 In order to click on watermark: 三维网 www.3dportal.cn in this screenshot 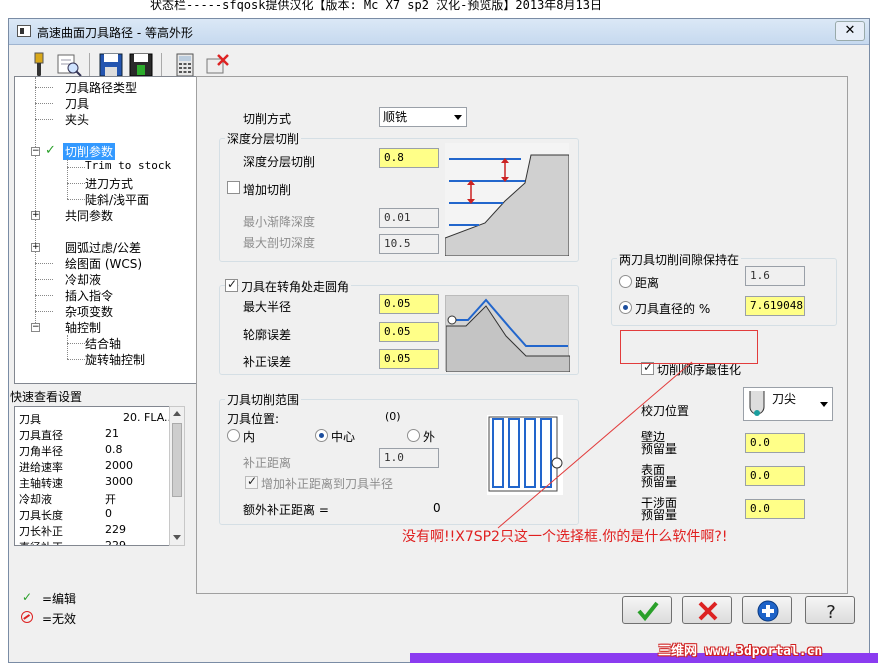, I will do `click(740, 651)`.